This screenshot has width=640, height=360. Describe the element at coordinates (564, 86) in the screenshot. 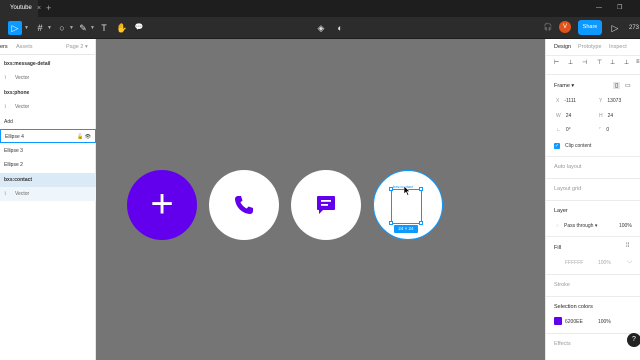

I see `frame-section-title: Frame ▾` at that location.